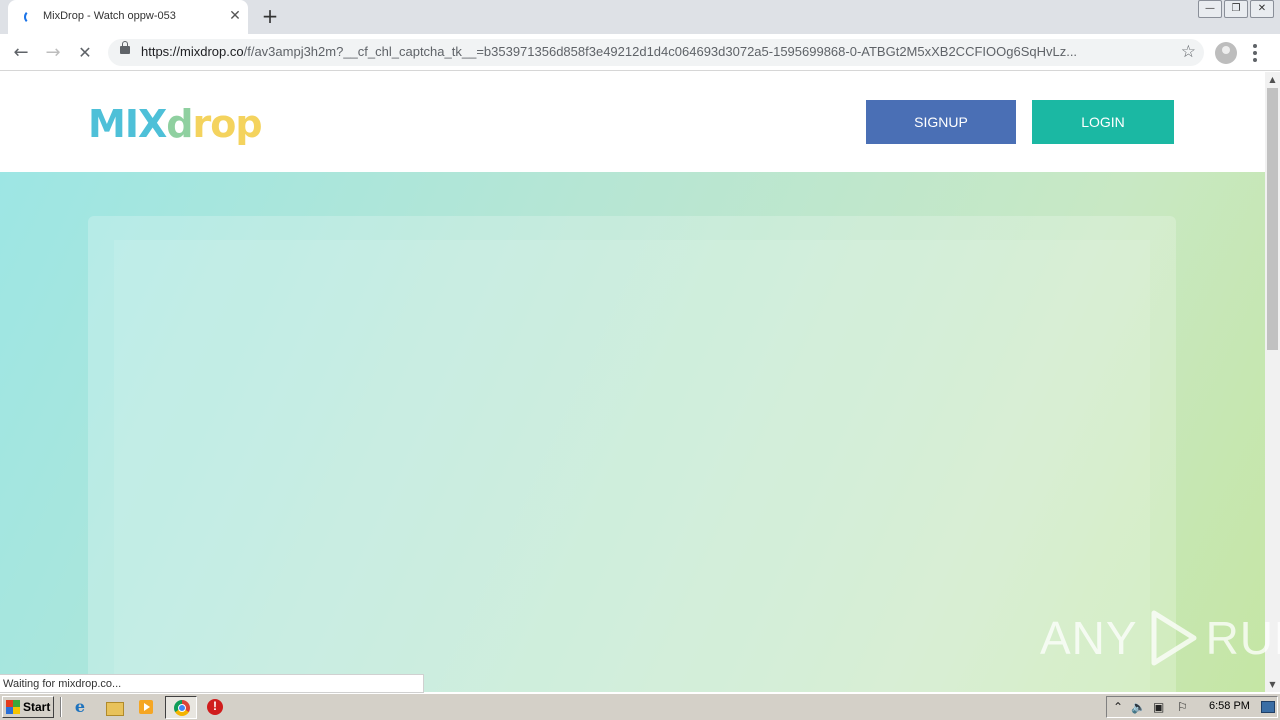  Describe the element at coordinates (179, 124) in the screenshot. I see `logo-part-d: d` at that location.